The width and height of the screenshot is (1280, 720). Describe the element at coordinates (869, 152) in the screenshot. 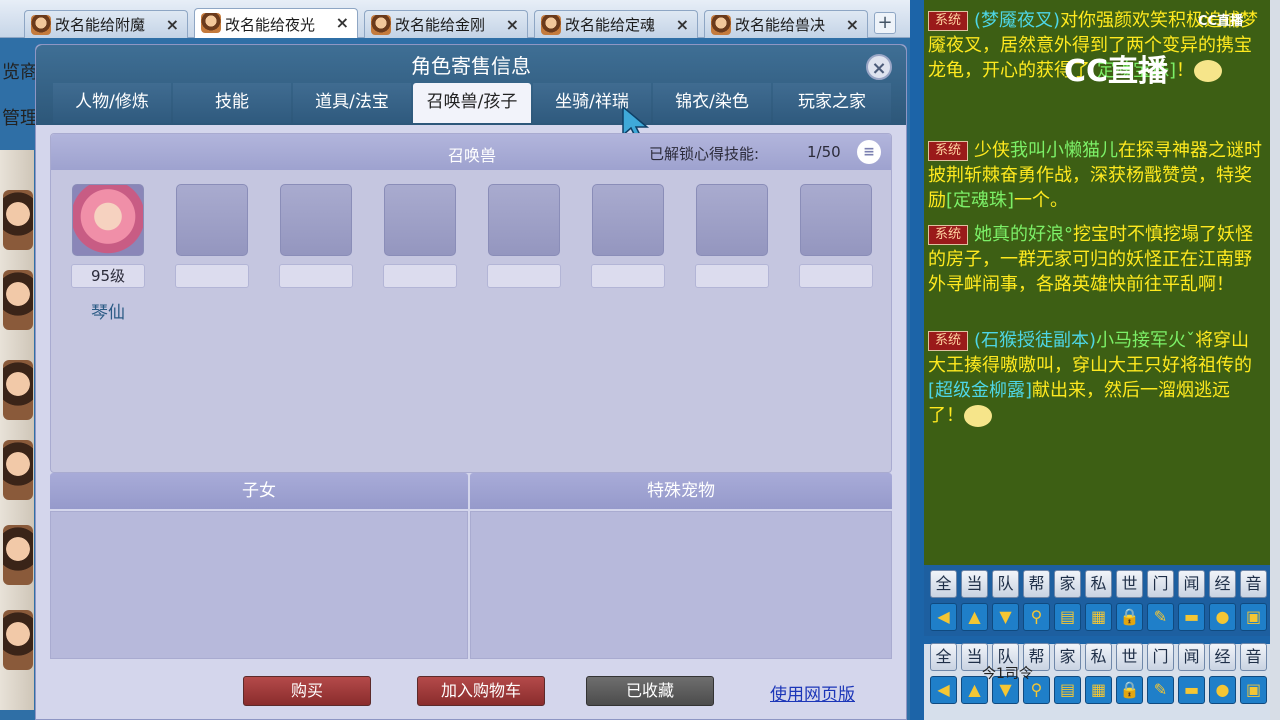

I see `list-icon: ≡` at that location.